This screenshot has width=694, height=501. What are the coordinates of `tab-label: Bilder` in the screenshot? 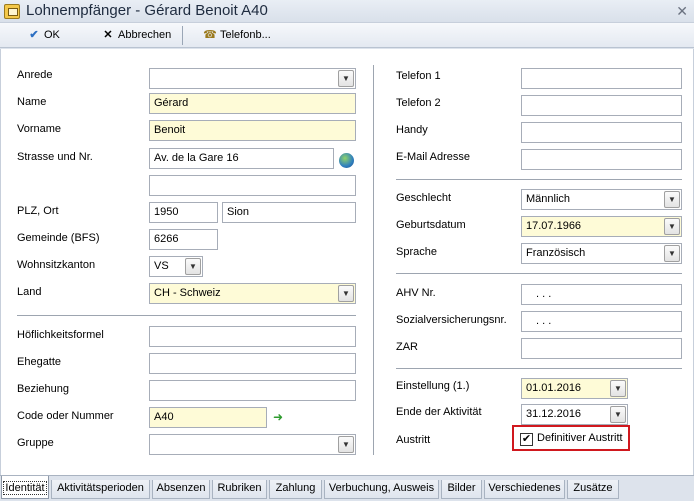 It's located at (461, 488).